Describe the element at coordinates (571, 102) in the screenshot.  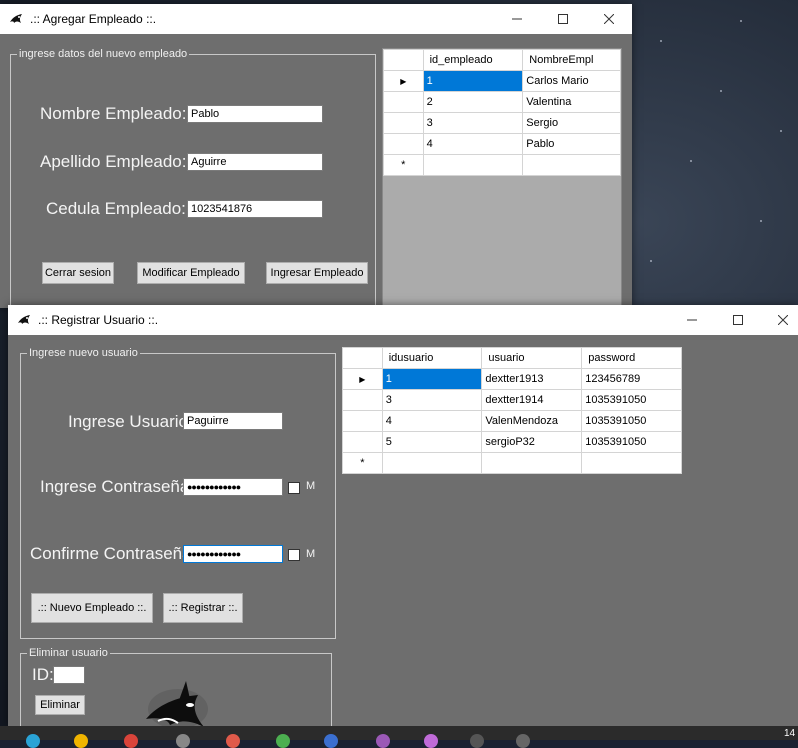
I see `table-cell: Valentina` at that location.